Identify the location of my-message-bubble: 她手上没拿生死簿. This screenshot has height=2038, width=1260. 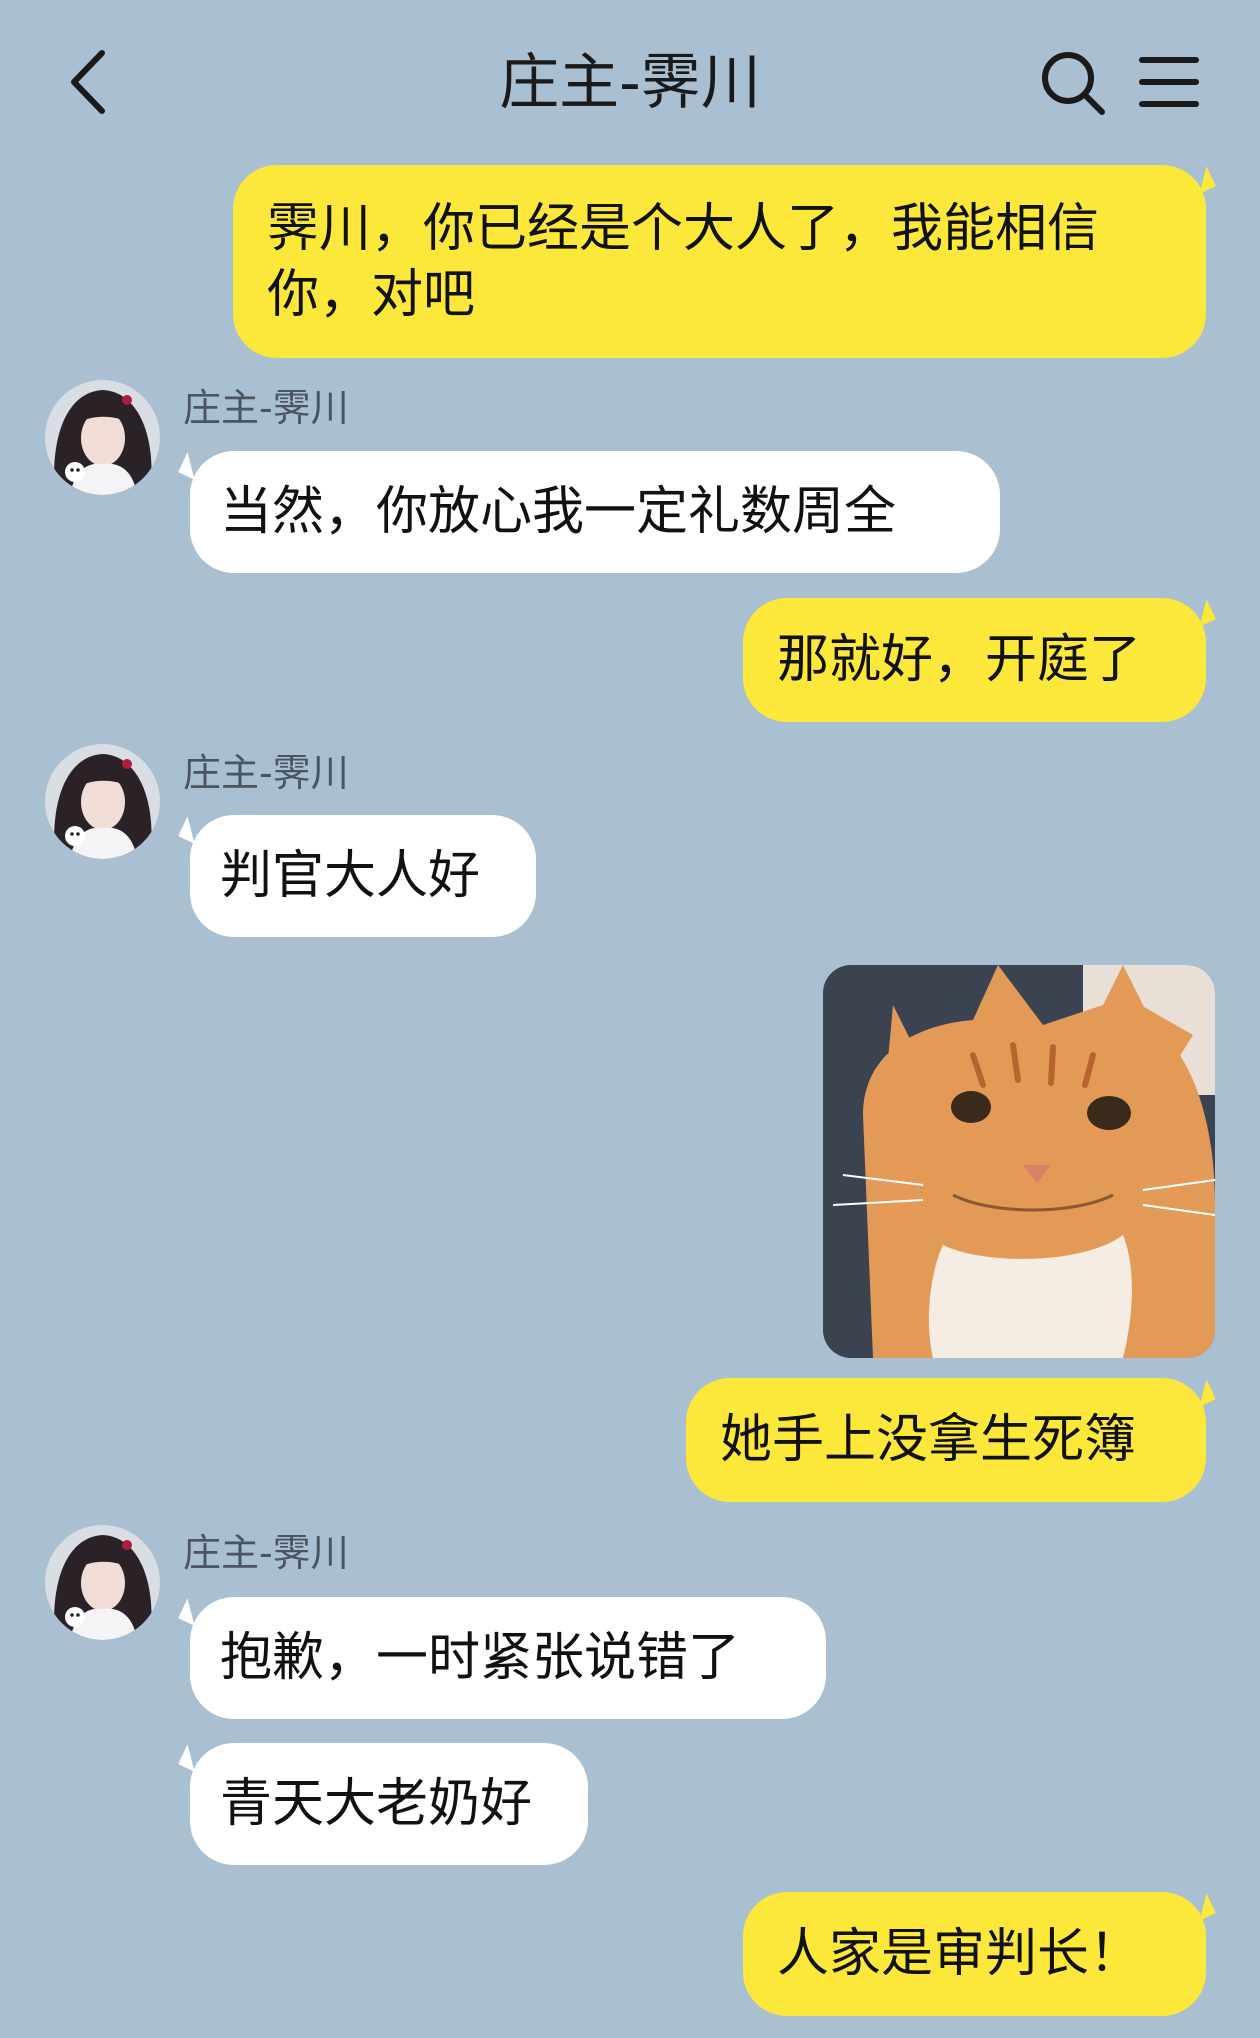
(946, 1440).